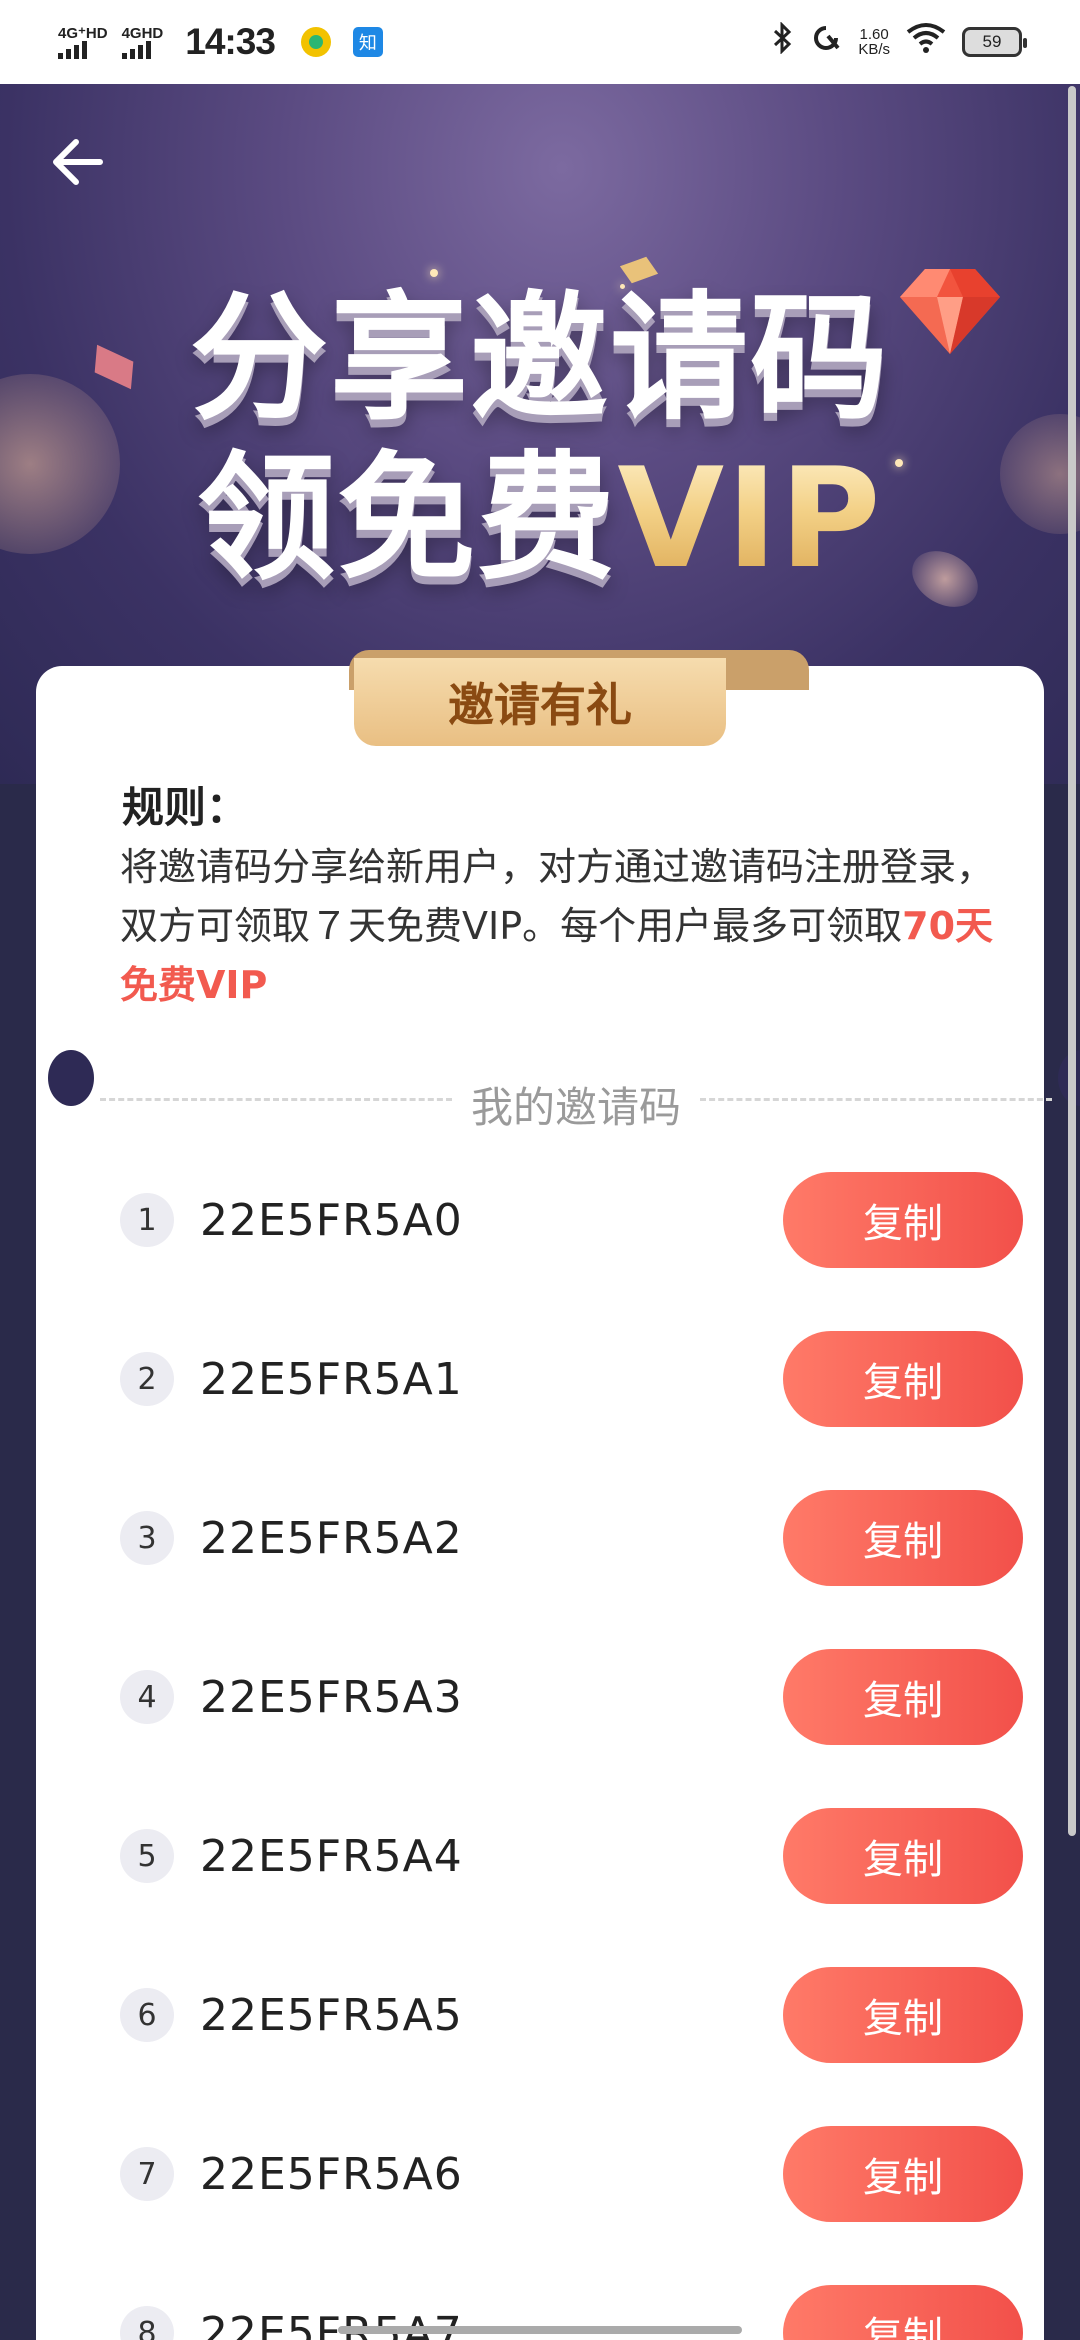  Describe the element at coordinates (331, 2323) in the screenshot. I see `invite-code: 22E5FR5A7` at that location.